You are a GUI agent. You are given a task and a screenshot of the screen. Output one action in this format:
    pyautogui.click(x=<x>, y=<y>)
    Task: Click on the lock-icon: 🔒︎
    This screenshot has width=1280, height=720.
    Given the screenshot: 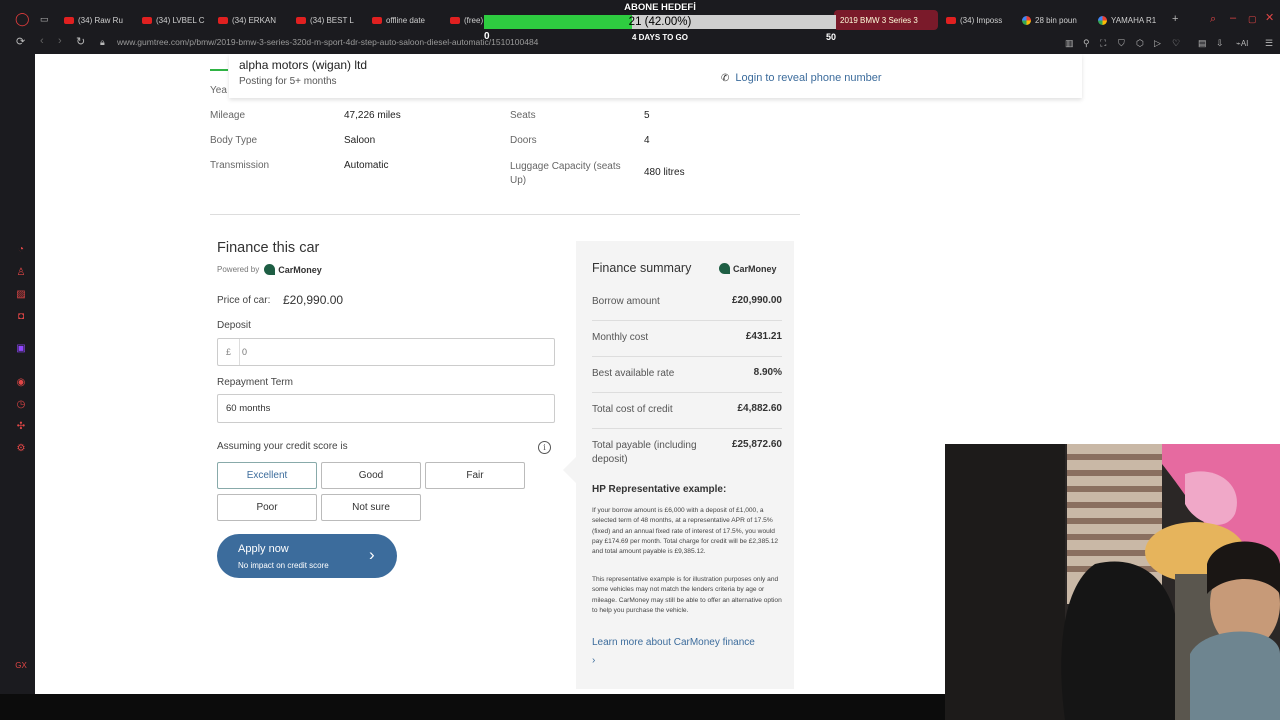 What is the action you would take?
    pyautogui.click(x=102, y=42)
    